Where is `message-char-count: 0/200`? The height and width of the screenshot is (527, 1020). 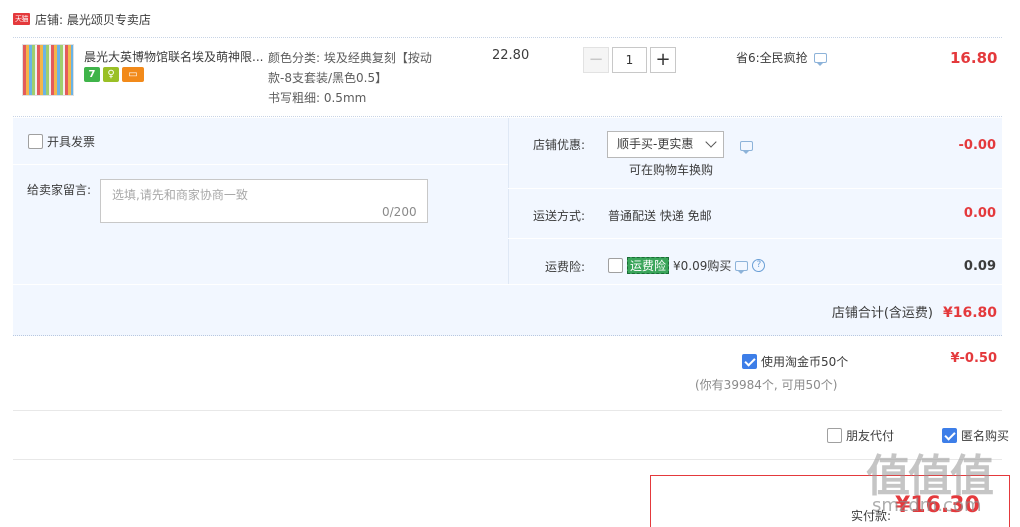
message-char-count: 0/200 is located at coordinates (399, 212).